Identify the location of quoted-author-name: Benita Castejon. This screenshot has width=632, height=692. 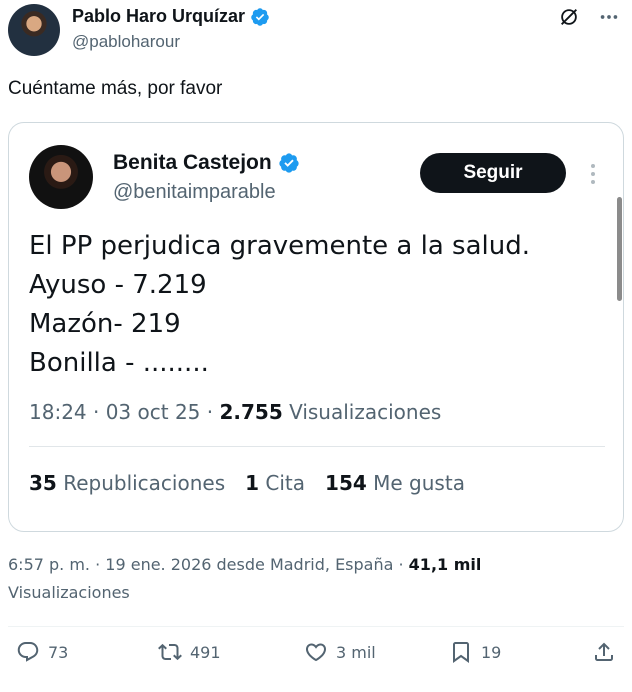
(206, 163).